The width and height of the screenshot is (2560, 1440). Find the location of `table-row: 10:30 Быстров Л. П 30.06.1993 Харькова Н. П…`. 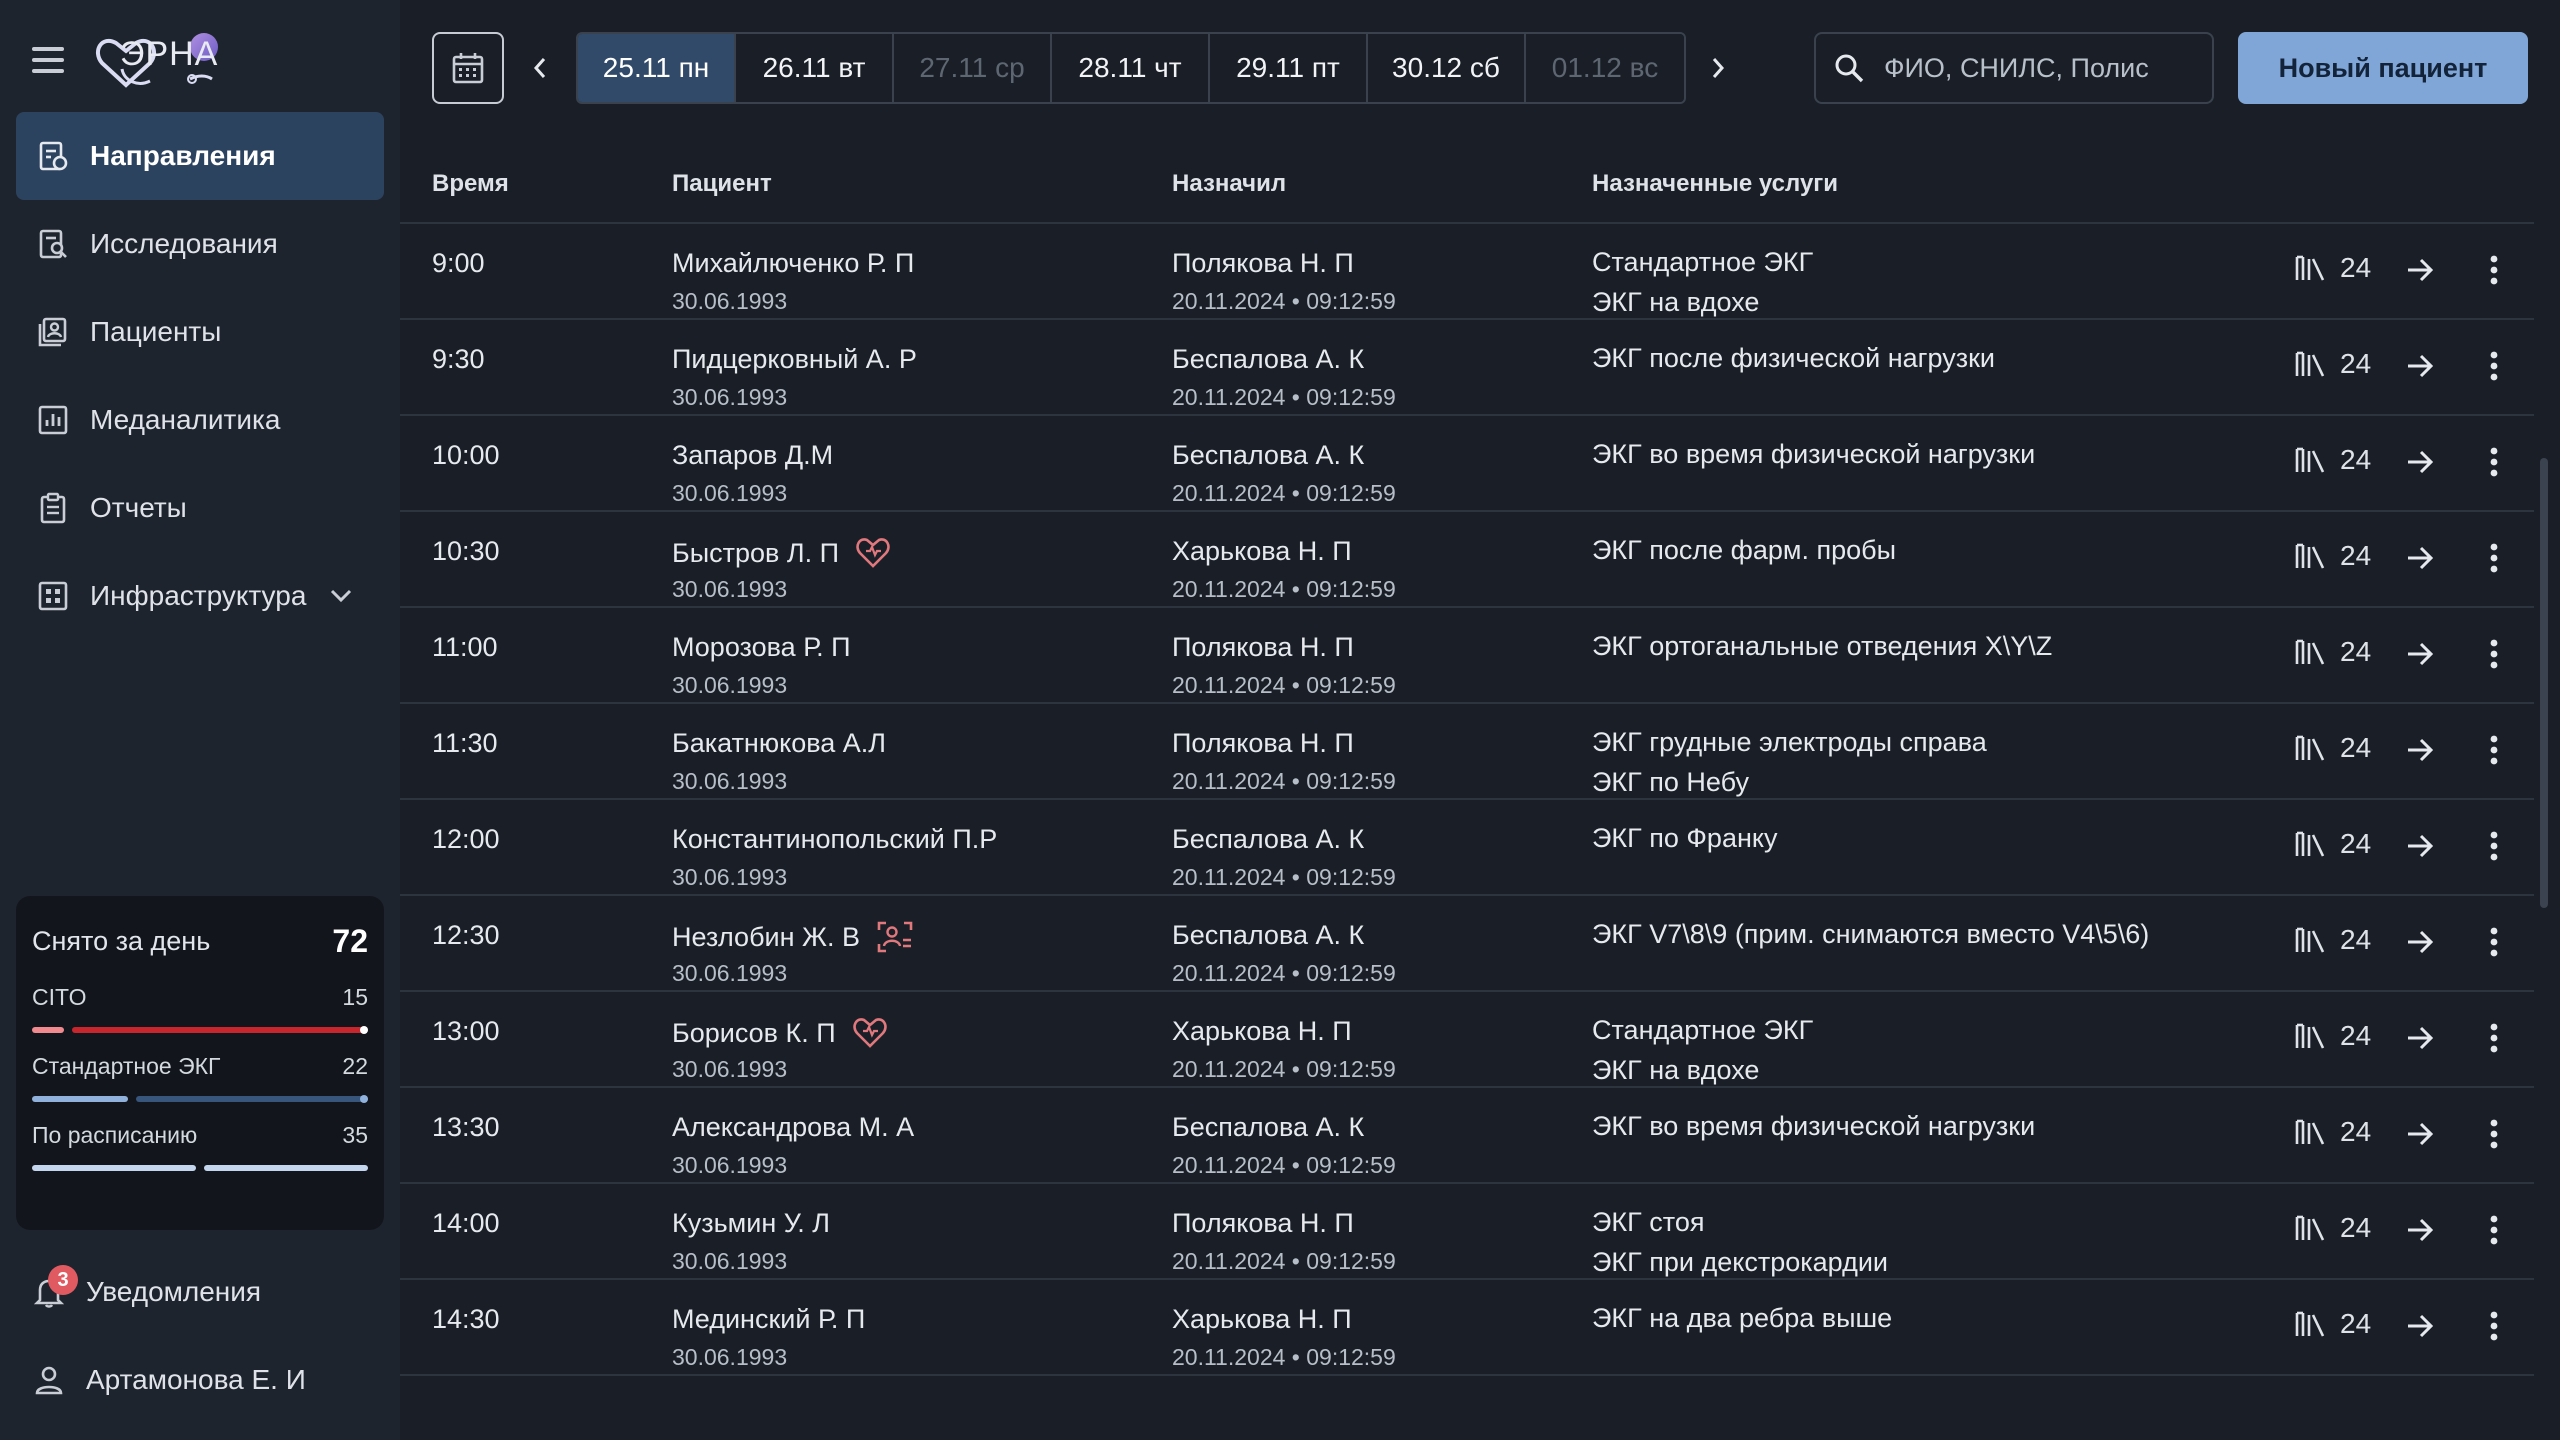

table-row: 10:30 Быстров Л. П 30.06.1993 Харькова Н. П… is located at coordinates (1467, 560).